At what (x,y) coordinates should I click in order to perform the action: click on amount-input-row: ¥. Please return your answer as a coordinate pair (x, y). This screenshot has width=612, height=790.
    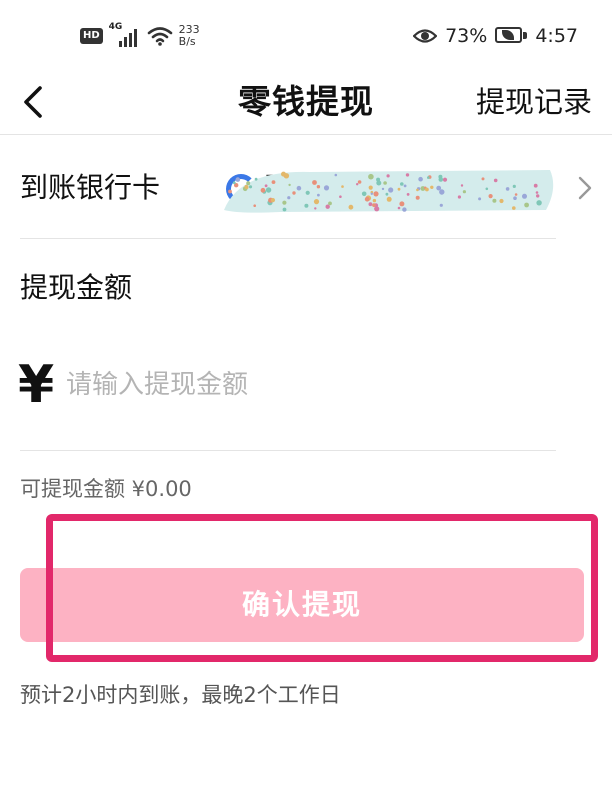
    Looking at the image, I should click on (306, 388).